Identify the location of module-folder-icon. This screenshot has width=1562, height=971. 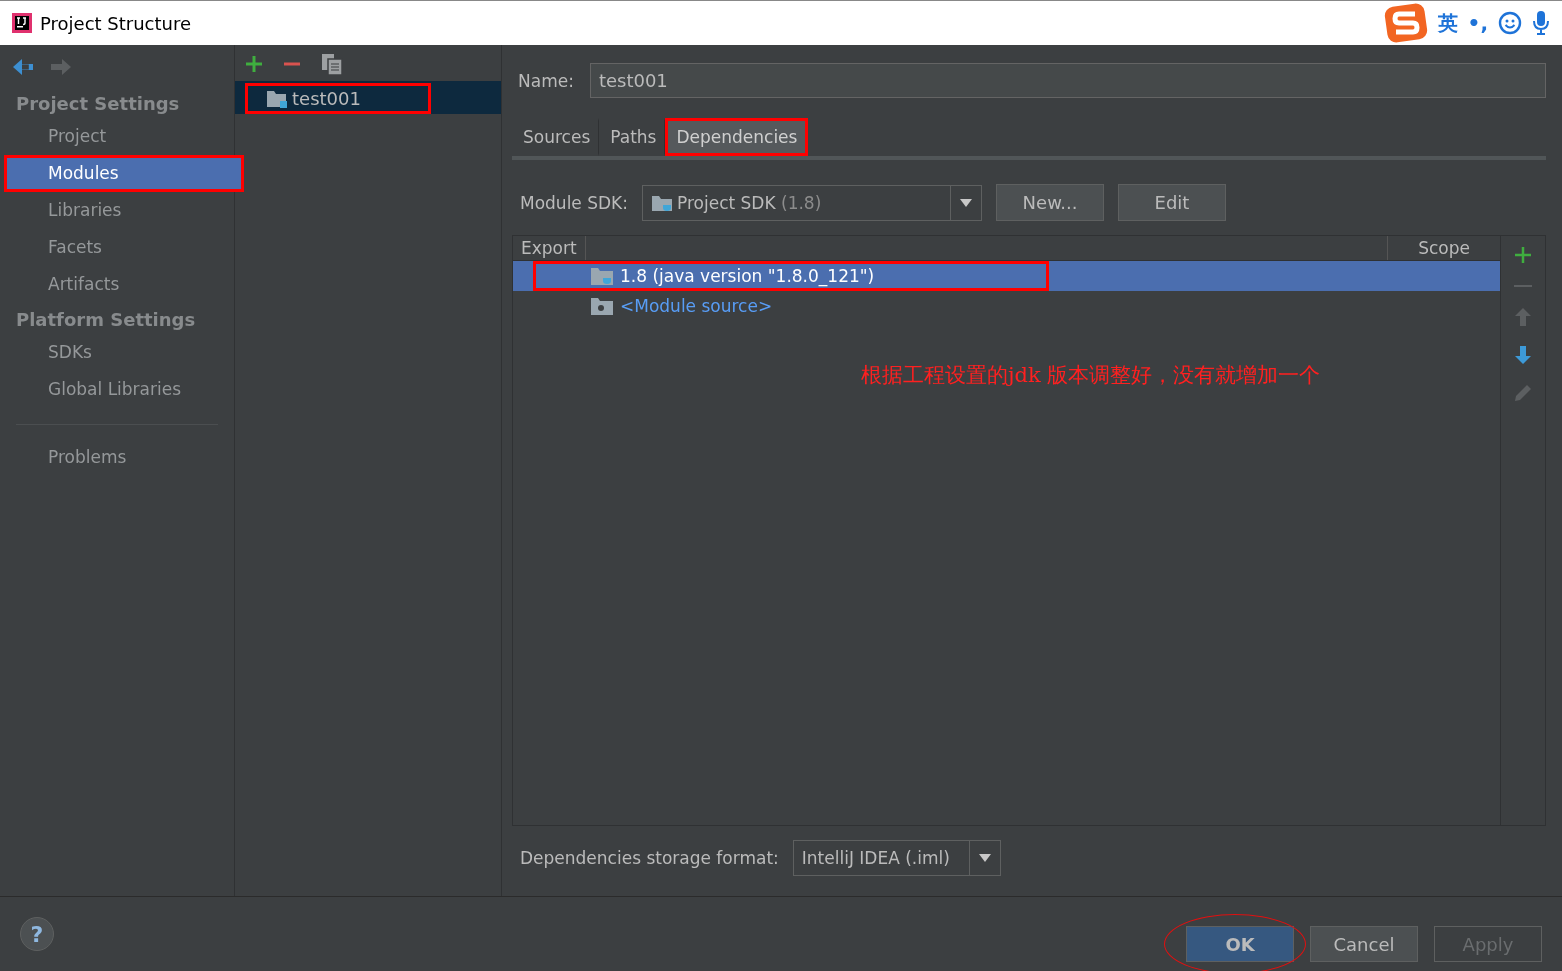
(277, 98).